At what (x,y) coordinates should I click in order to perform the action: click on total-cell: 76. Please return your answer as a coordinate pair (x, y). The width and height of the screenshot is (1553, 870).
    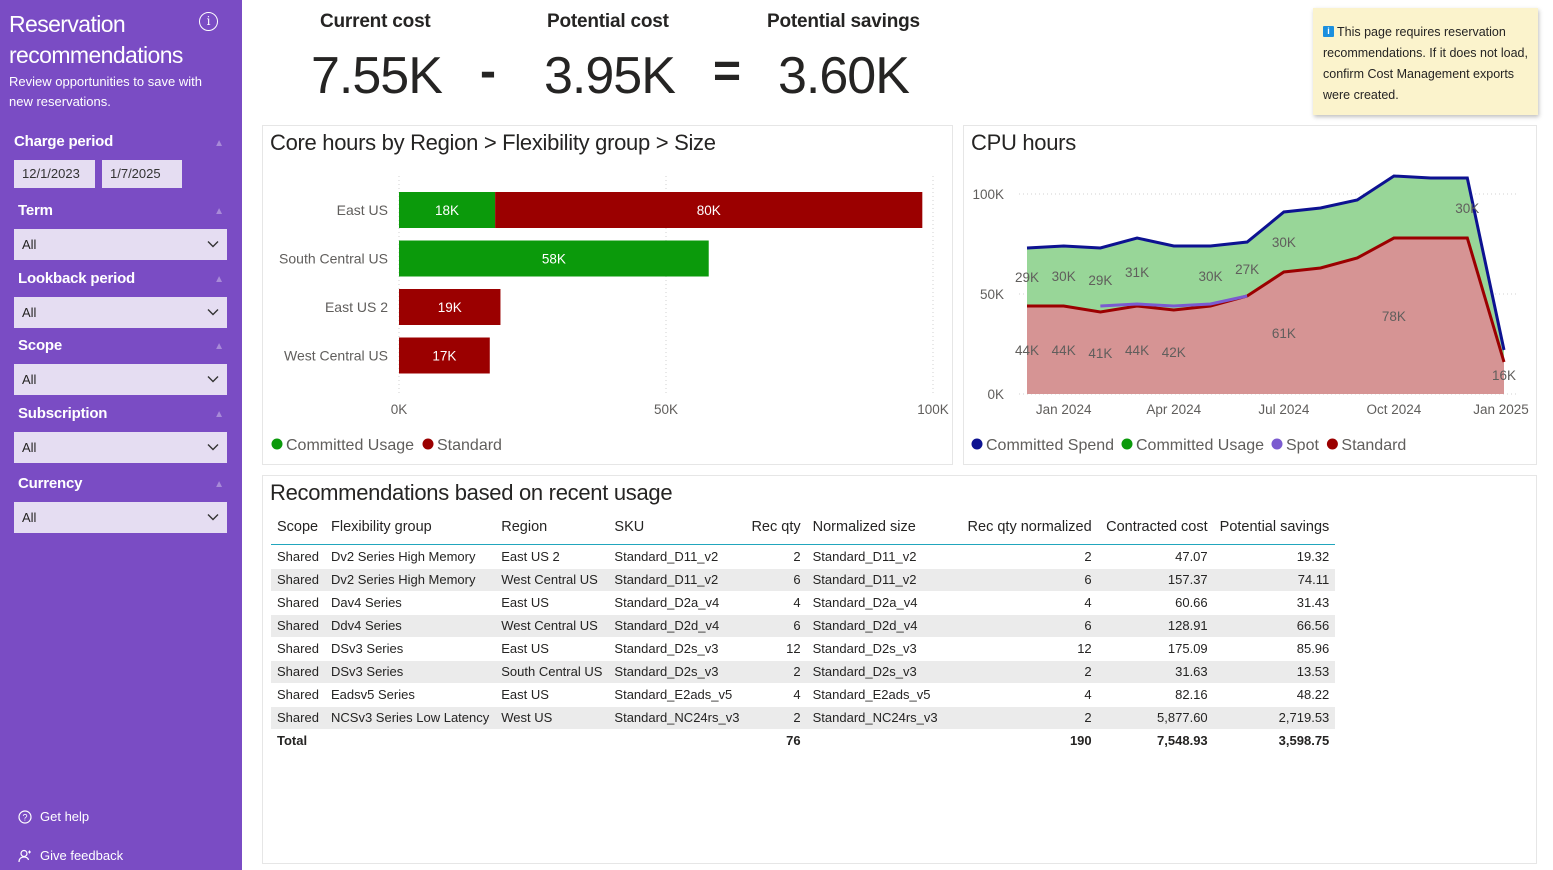
    Looking at the image, I should click on (776, 740).